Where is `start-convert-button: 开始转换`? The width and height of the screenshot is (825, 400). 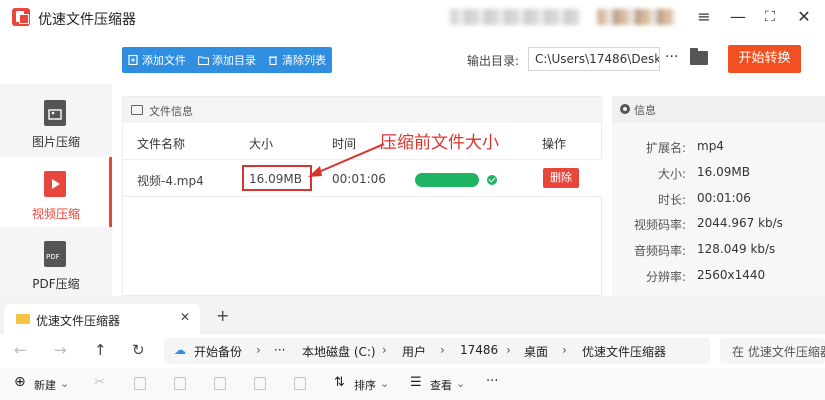 start-convert-button: 开始转换 is located at coordinates (764, 59).